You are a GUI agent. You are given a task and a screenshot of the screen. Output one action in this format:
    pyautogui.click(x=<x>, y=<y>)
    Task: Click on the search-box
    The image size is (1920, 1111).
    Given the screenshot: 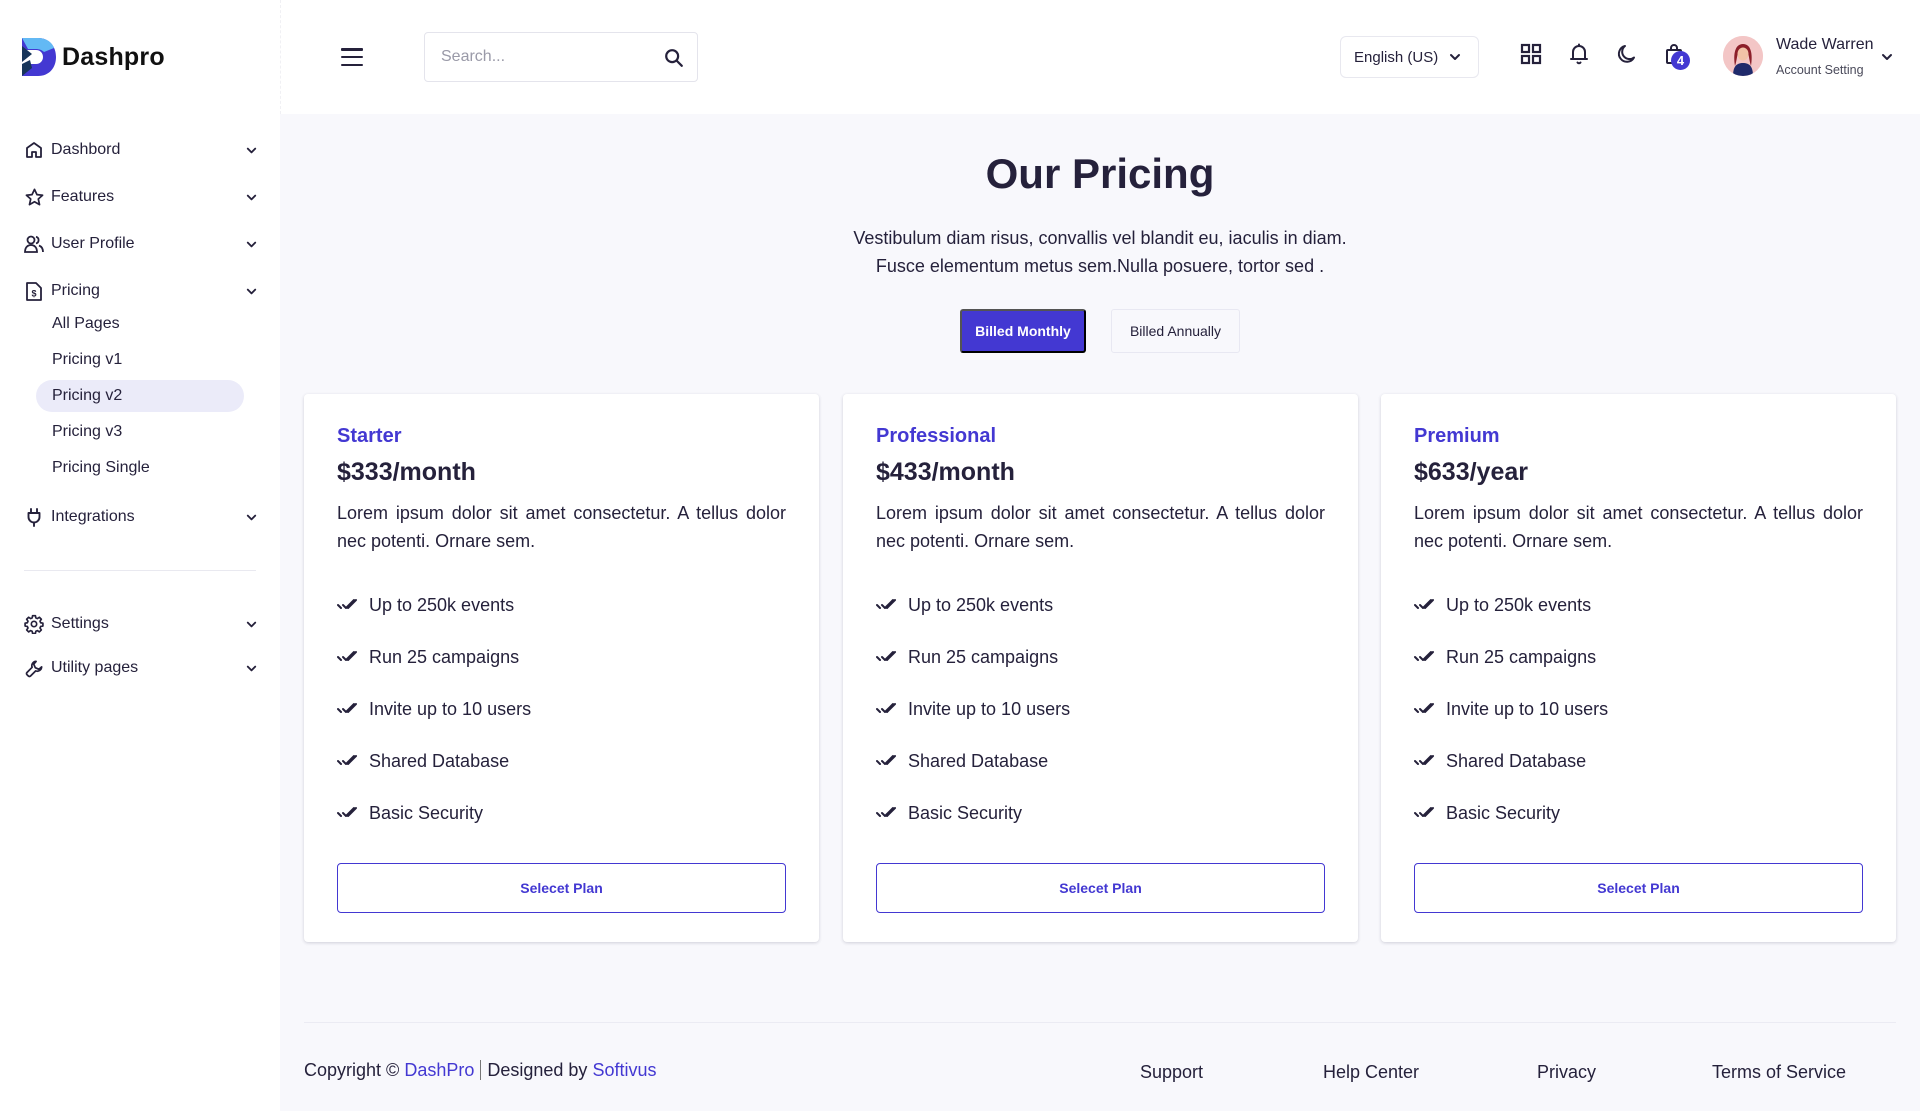 What is the action you would take?
    pyautogui.click(x=561, y=57)
    